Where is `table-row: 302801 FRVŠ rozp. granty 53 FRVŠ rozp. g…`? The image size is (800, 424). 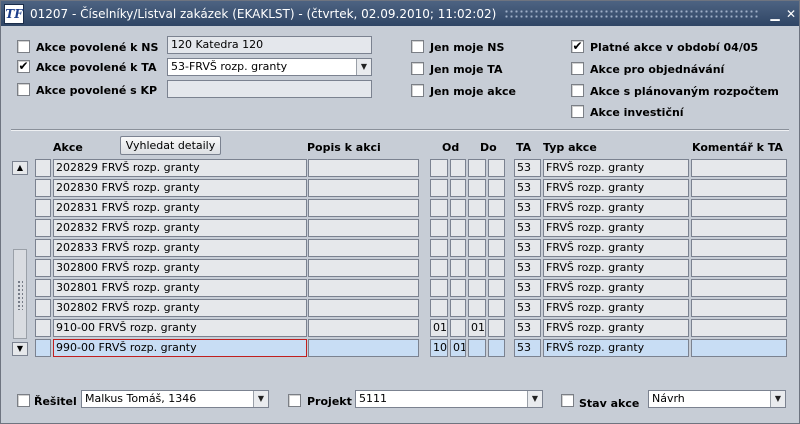
table-row: 302801 FRVŠ rozp. granty 53 FRVŠ rozp. g… is located at coordinates (400, 288).